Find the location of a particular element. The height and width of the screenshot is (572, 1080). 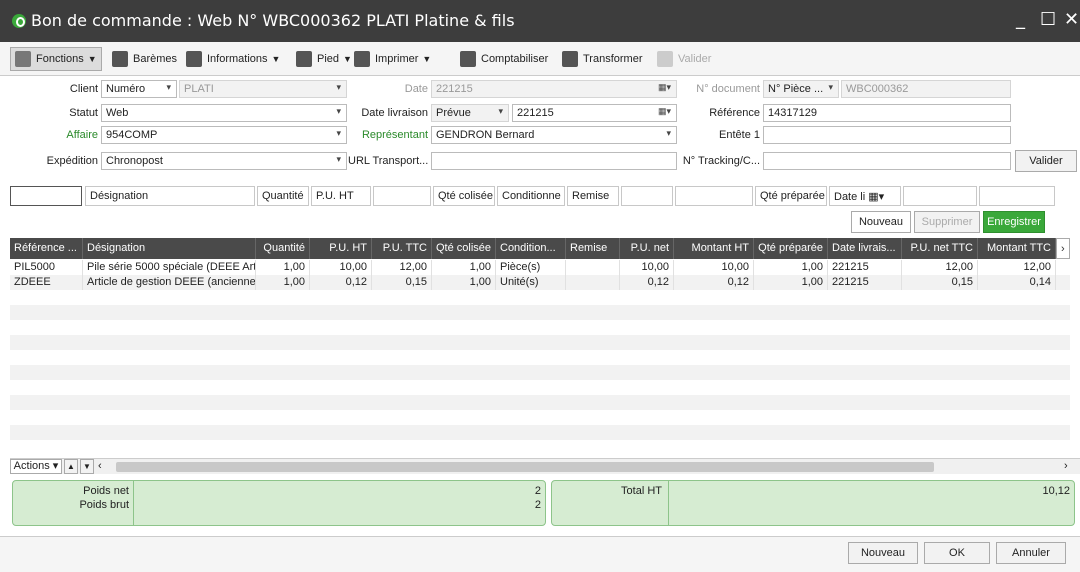

expedition-select: Chronopost ▾ is located at coordinates (224, 161).